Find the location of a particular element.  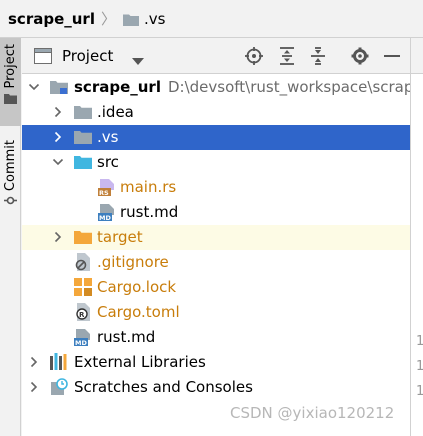

tree-item-label: scrape_url is located at coordinates (117, 87).